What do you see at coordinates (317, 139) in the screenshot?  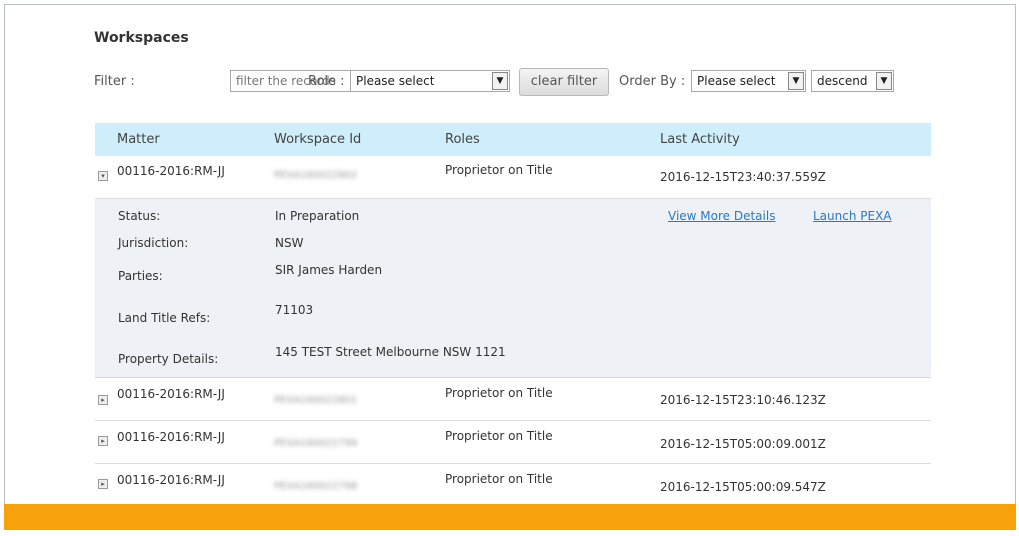 I see `column-header-workspace-id: Workspace Id` at bounding box center [317, 139].